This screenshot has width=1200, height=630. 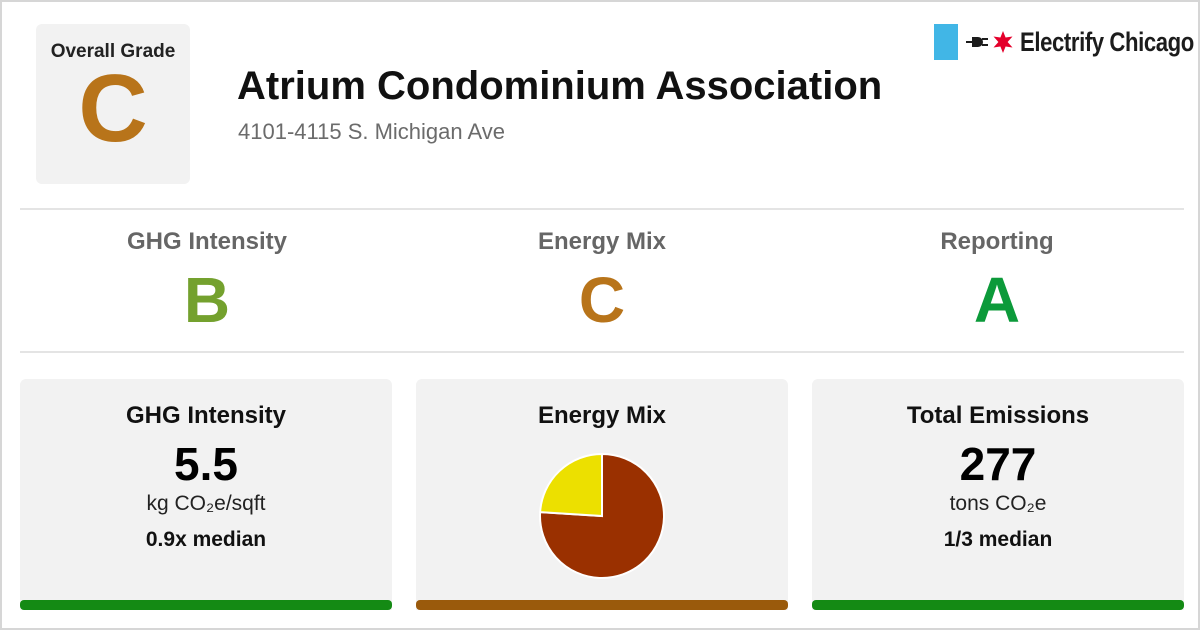 I want to click on subgrade-label: Energy Mix, so click(x=602, y=241).